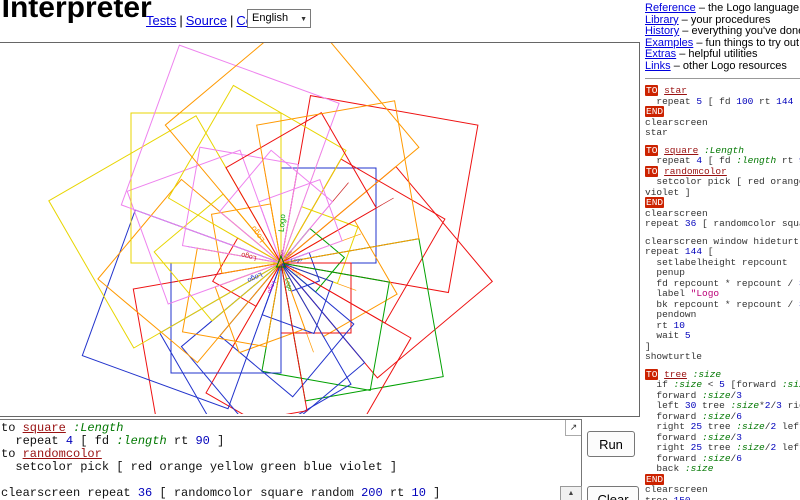 The image size is (800, 500). I want to click on history-desc: – everything you've done, so click(739, 31).